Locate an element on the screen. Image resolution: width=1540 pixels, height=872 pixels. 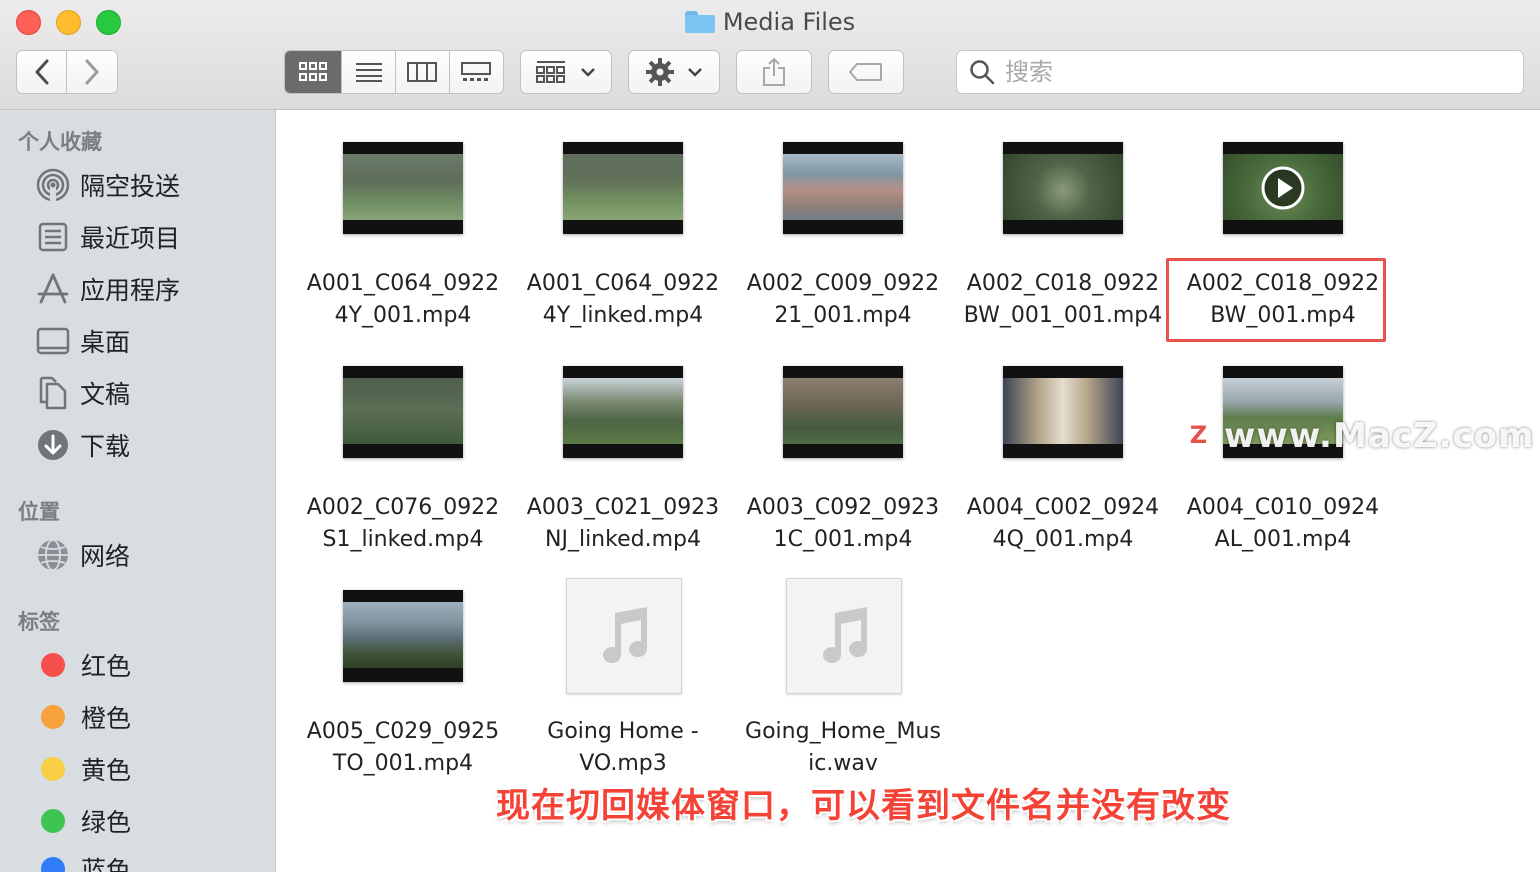
favorites-heading: 个人收藏 is located at coordinates (60, 142).